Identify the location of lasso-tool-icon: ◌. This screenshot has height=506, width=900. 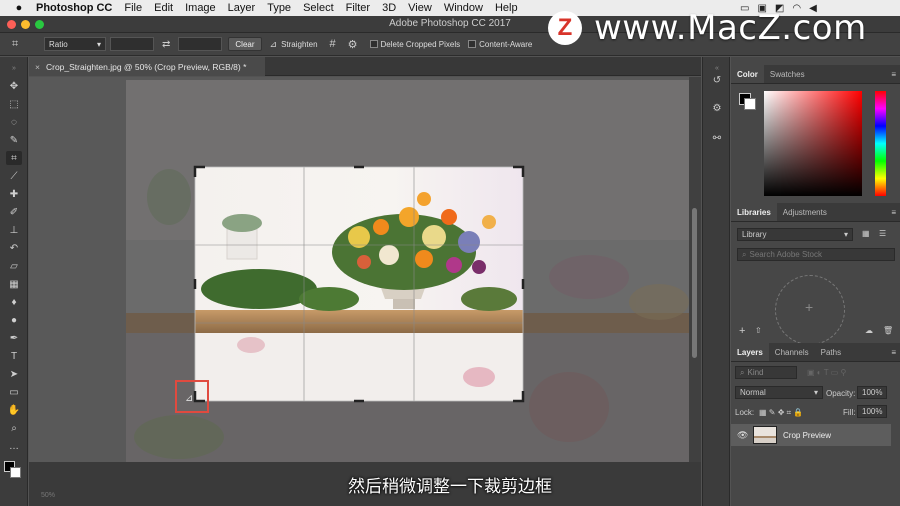
(14, 122).